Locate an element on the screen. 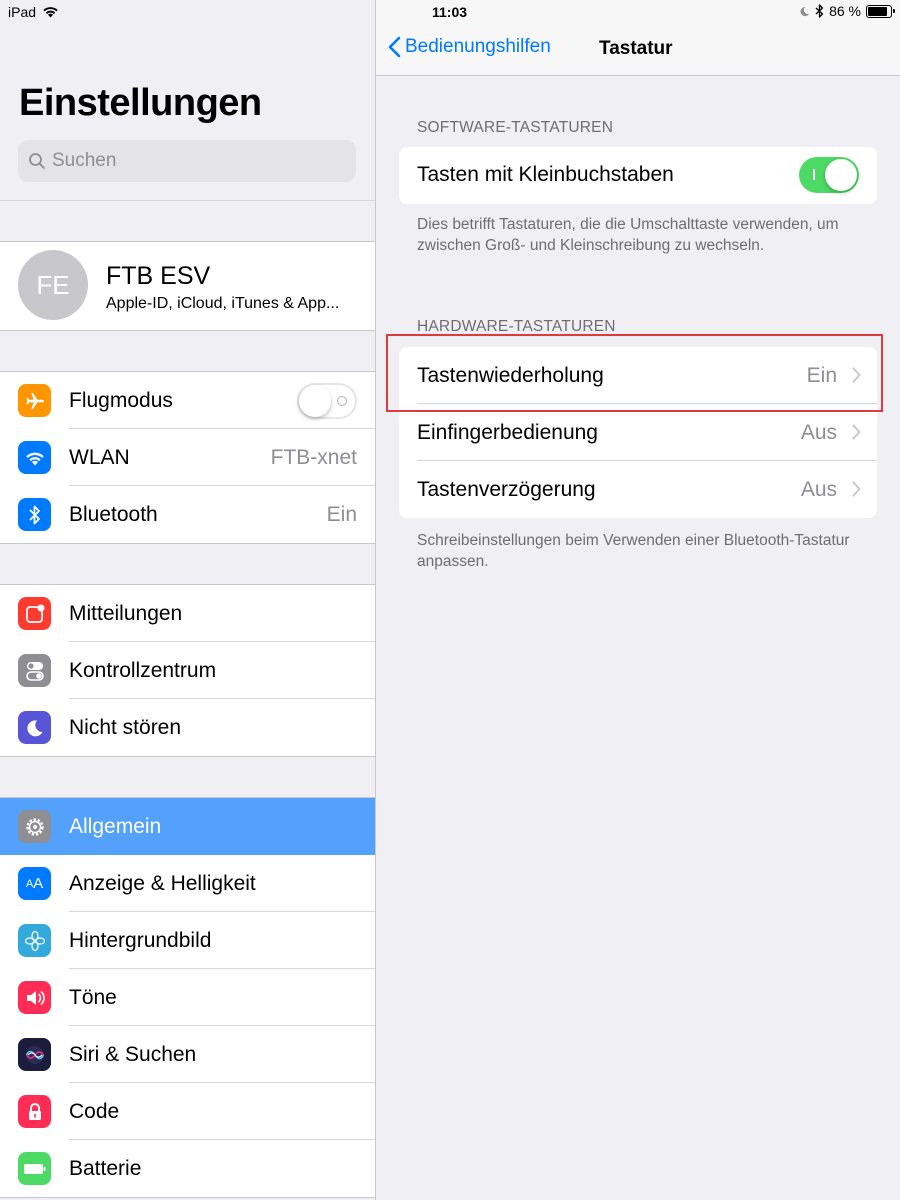 This screenshot has width=900, height=1200. lowercase-label: Tasten mit Kleinbuchstaben is located at coordinates (545, 174).